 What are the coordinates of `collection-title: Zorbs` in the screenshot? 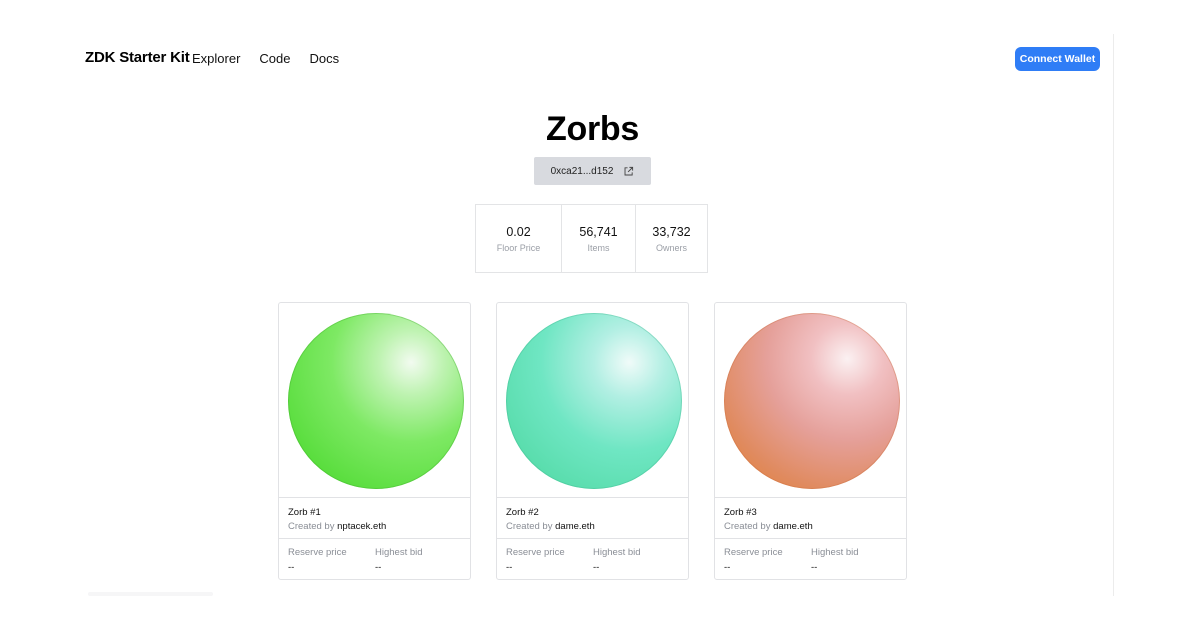 It's located at (592, 129).